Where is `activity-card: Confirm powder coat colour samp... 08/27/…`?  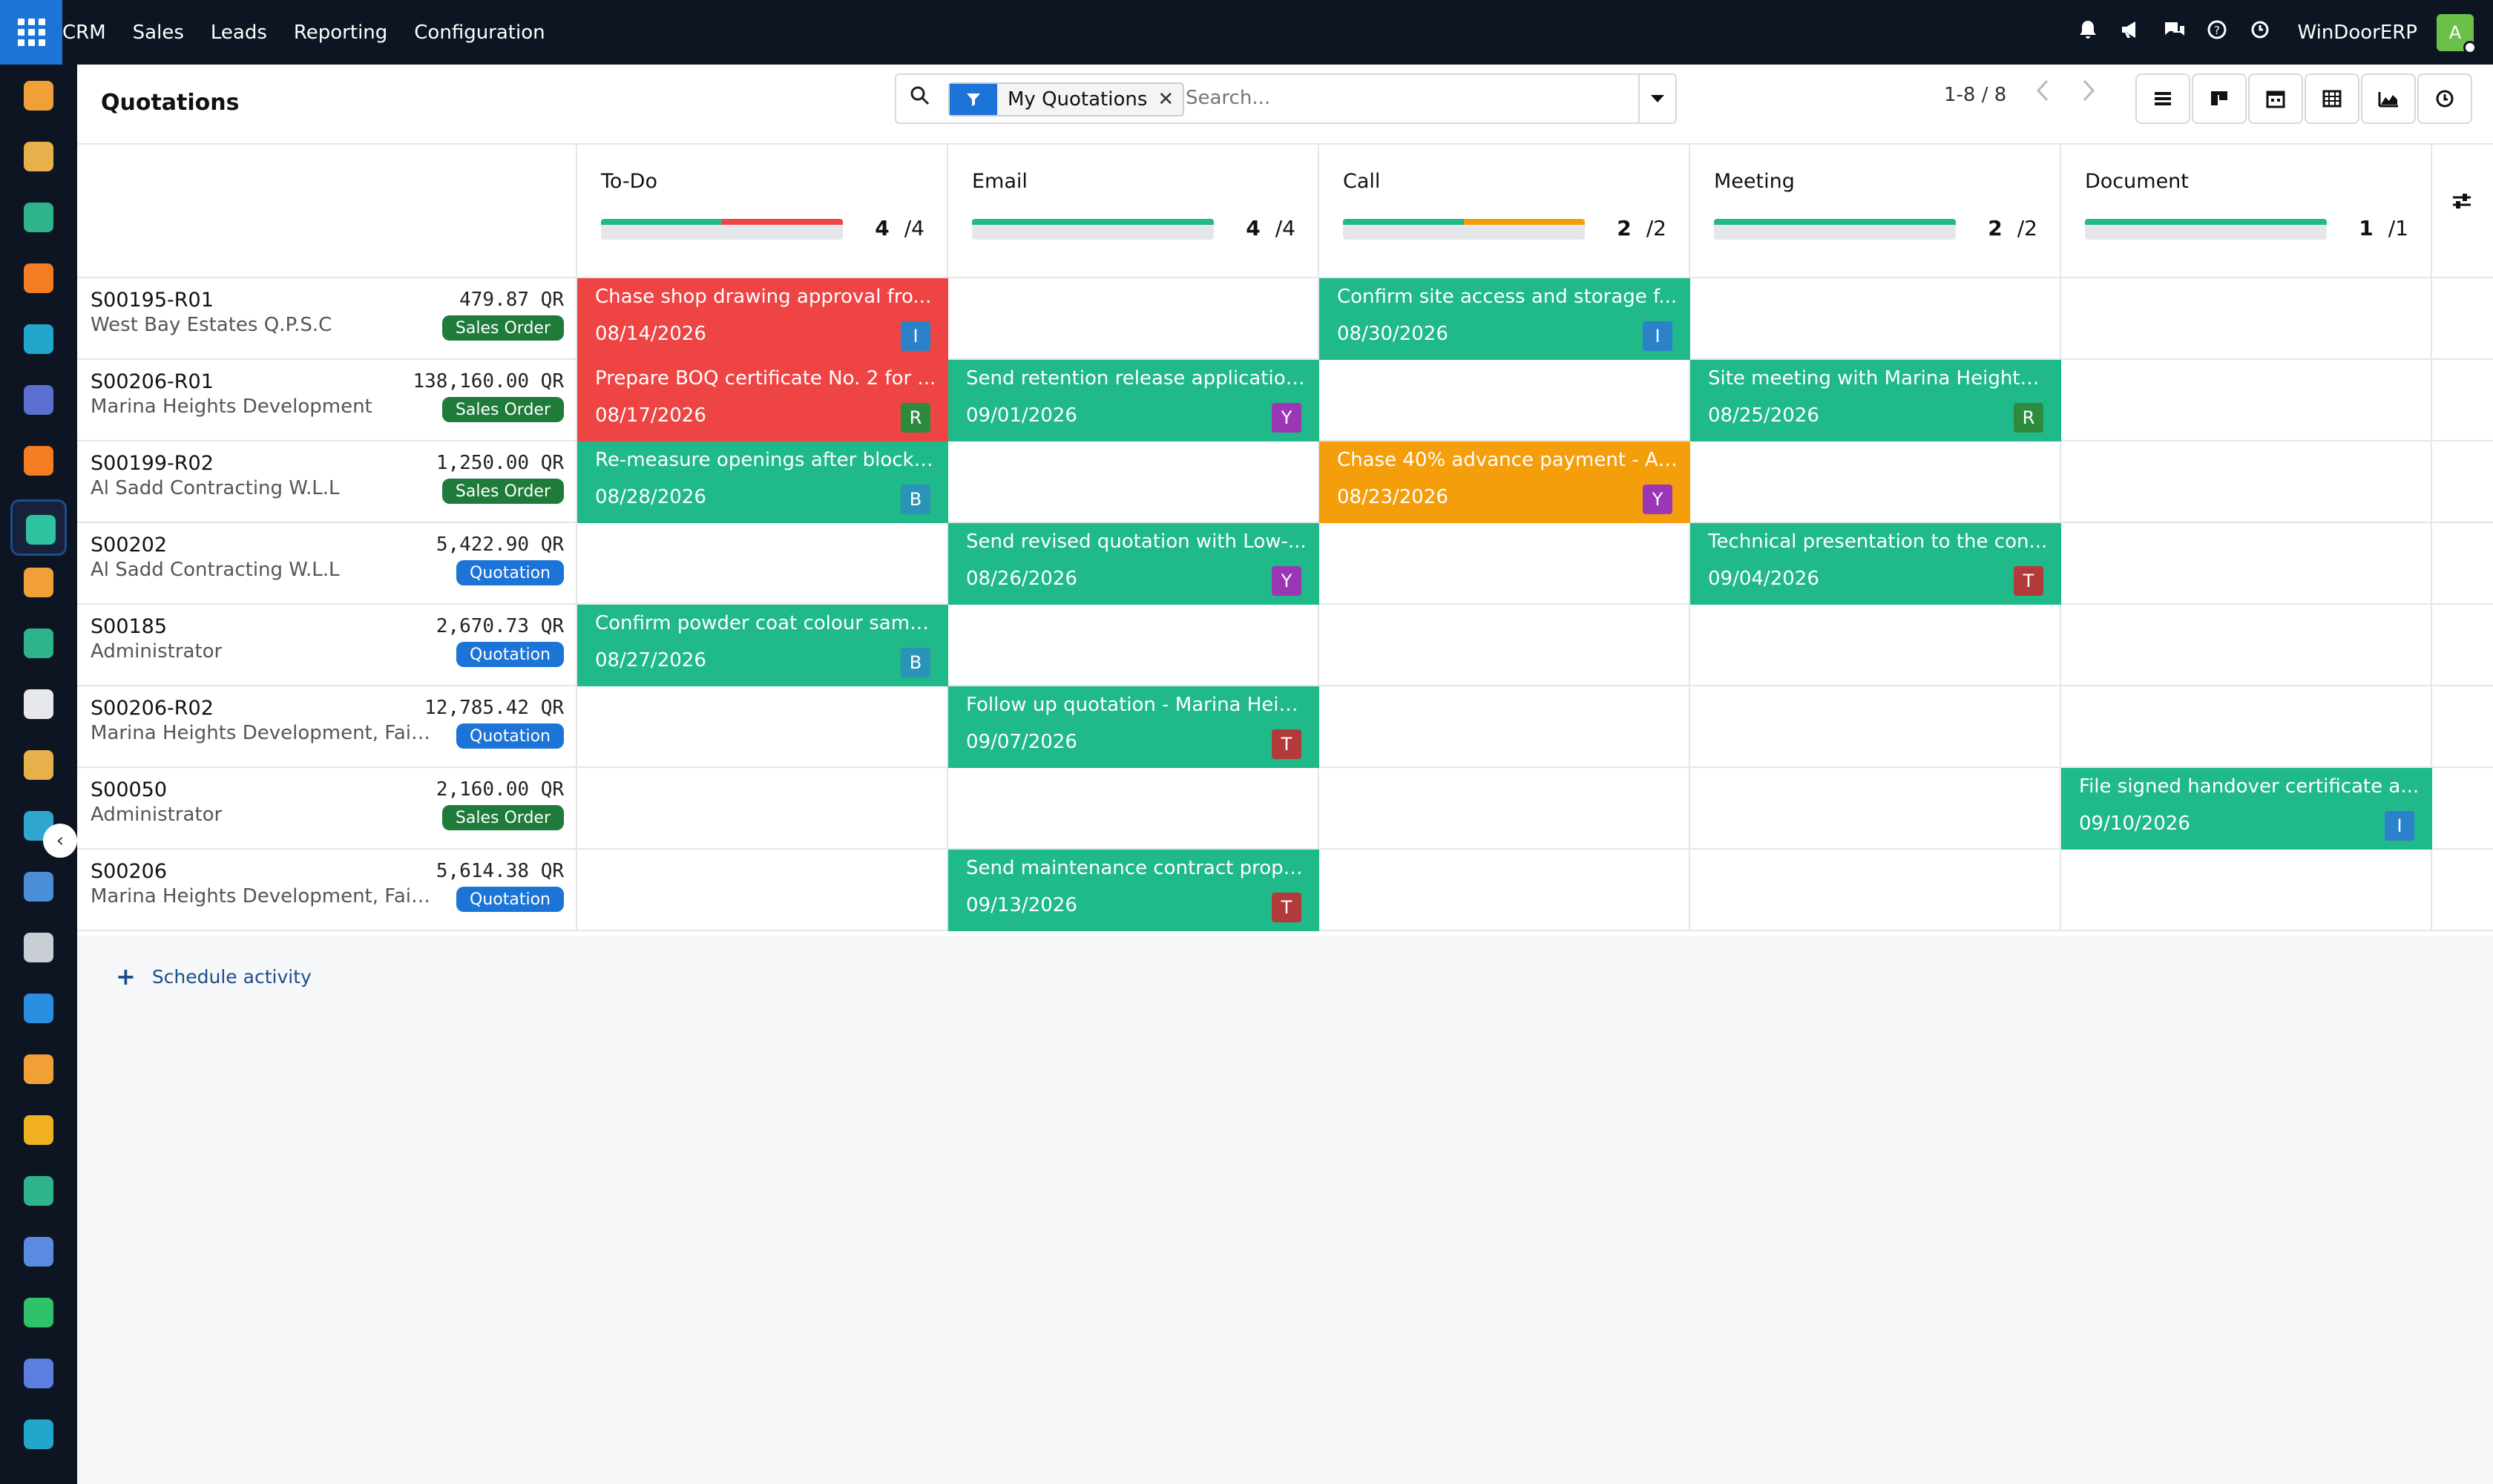
activity-card: Confirm powder coat colour samp... 08/27/… is located at coordinates (762, 645).